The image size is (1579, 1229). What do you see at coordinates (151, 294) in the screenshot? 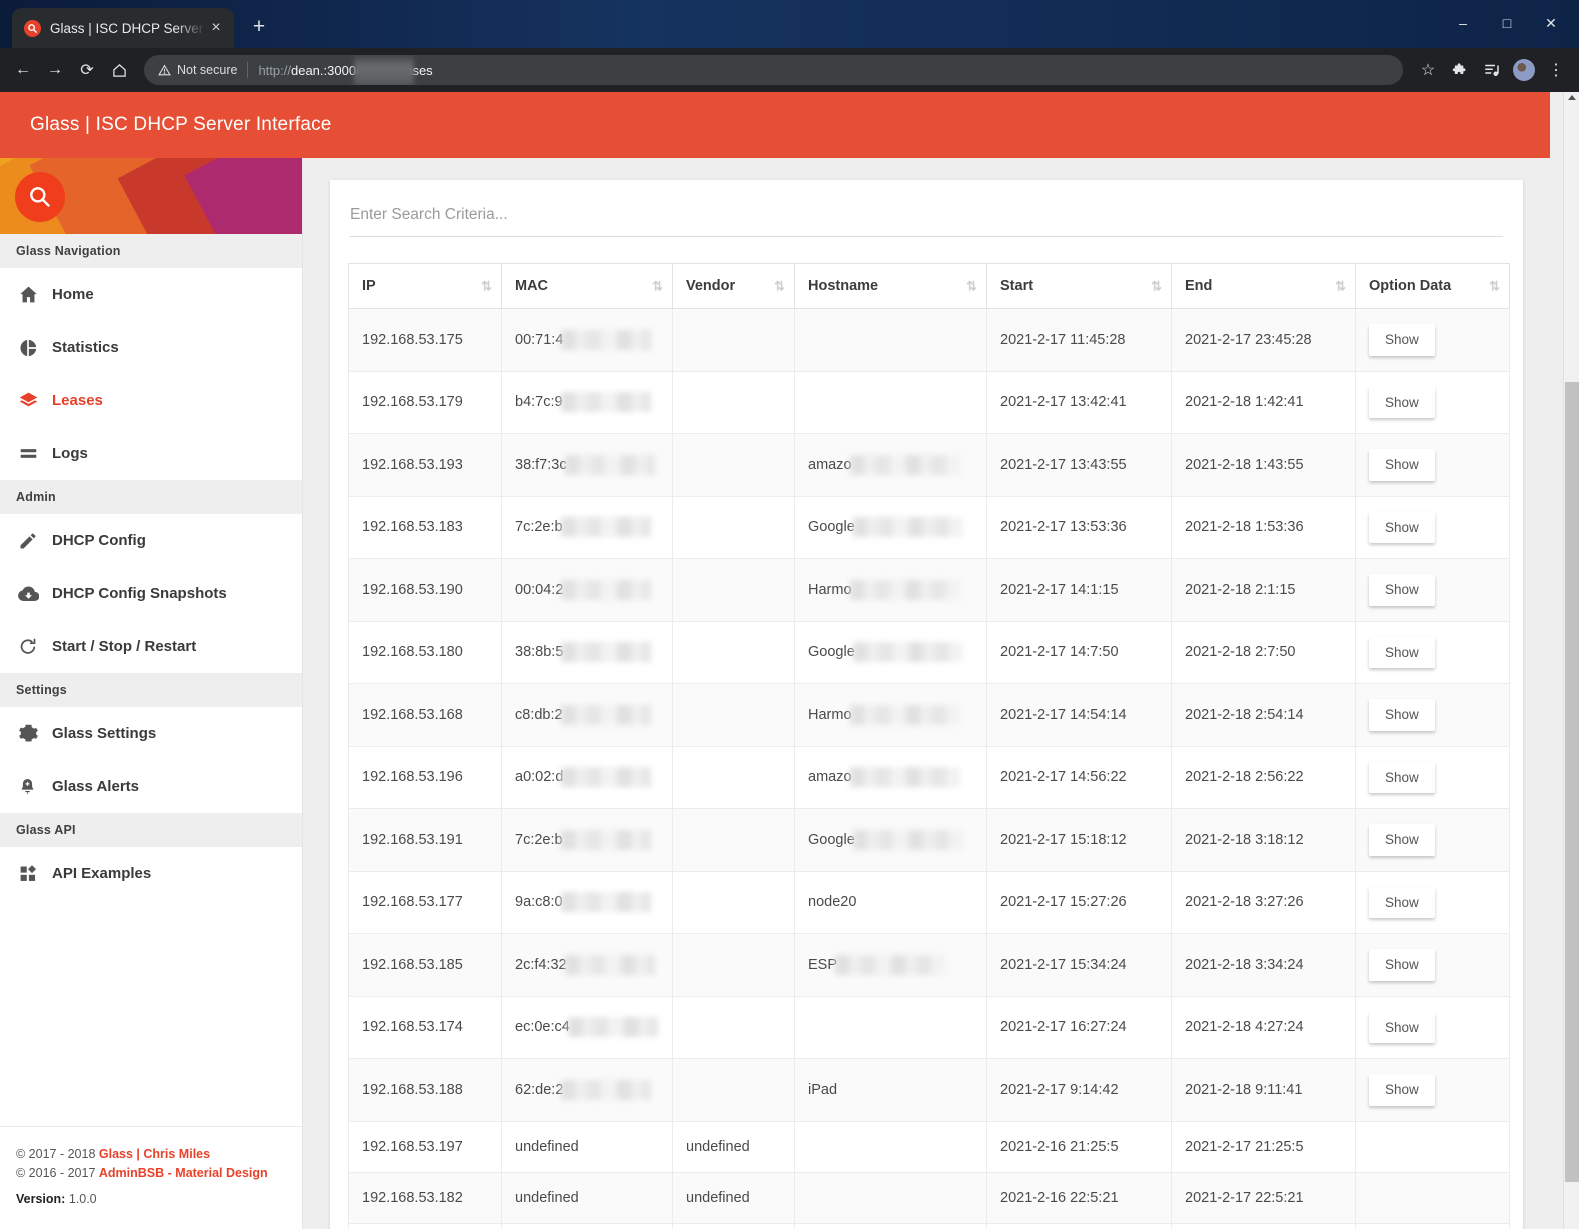
I see `sidebar-item-home: Home` at bounding box center [151, 294].